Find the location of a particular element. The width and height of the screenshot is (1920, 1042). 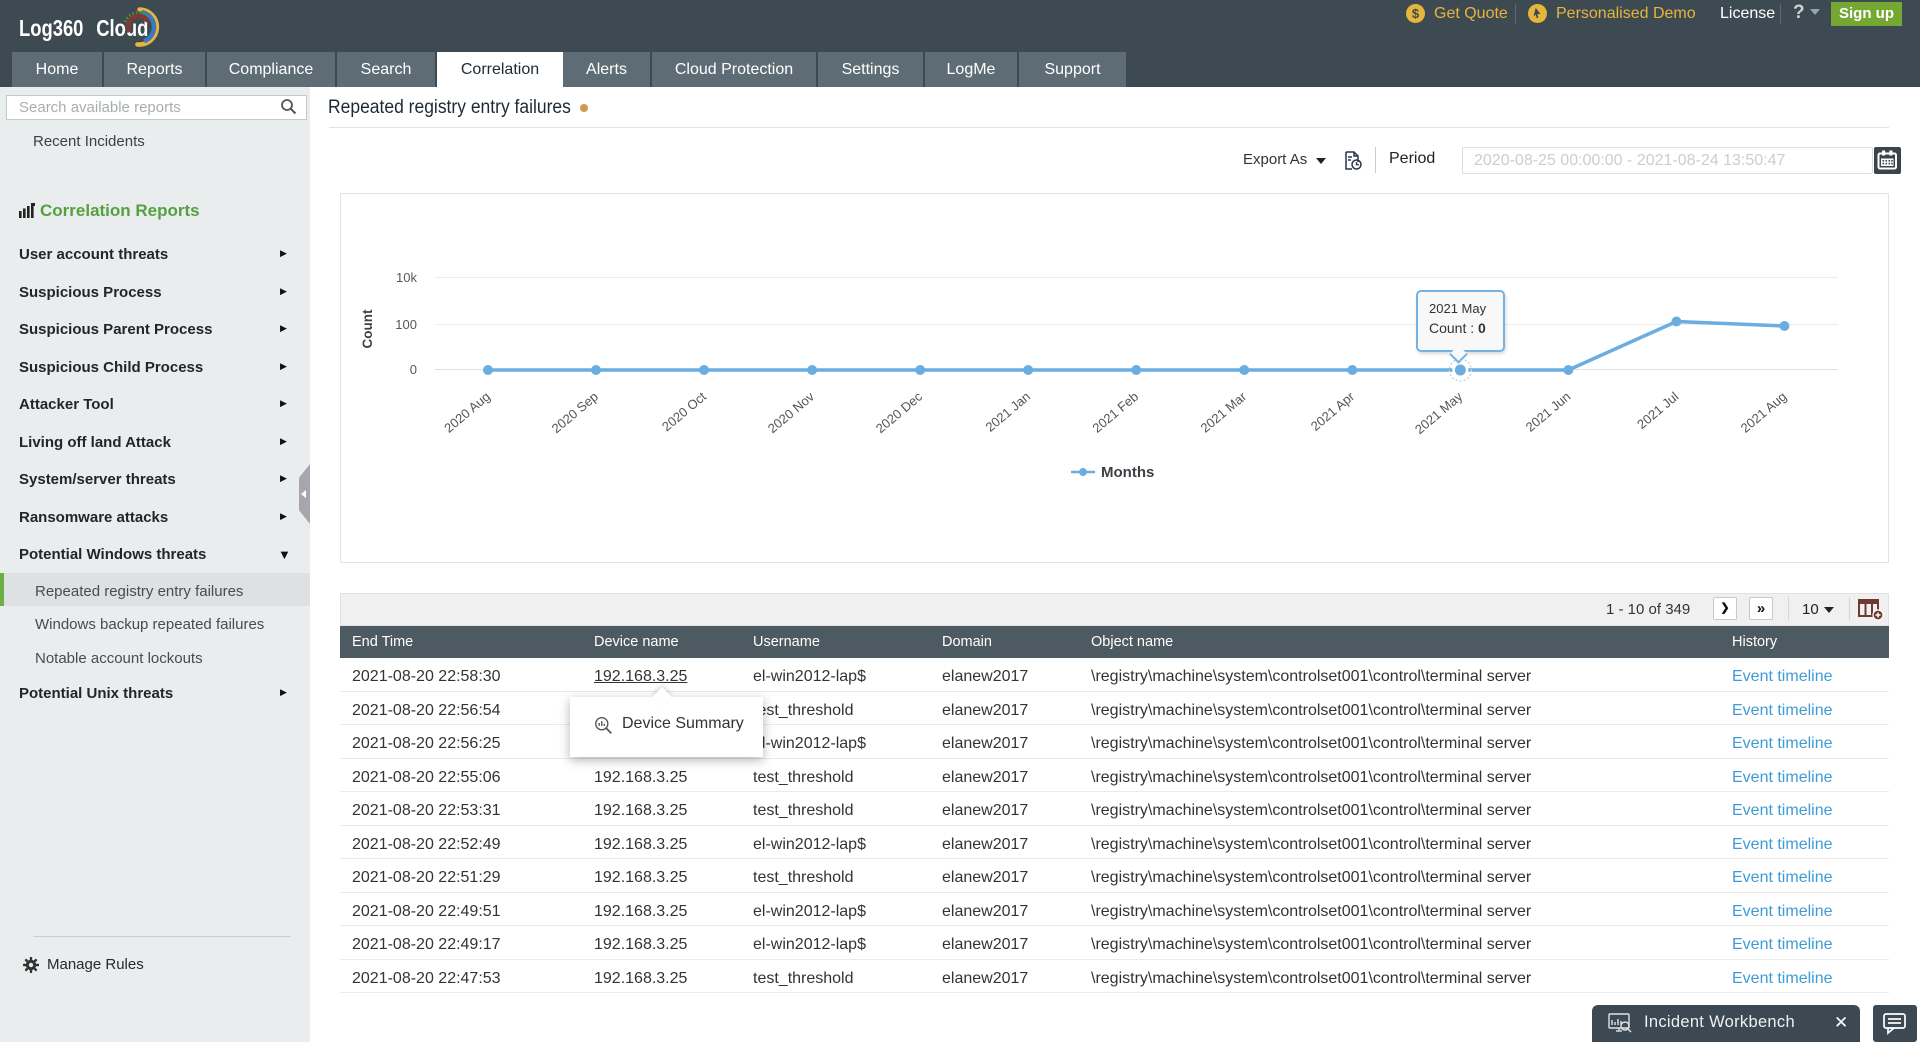

svg-text: 100 is located at coordinates (406, 324).